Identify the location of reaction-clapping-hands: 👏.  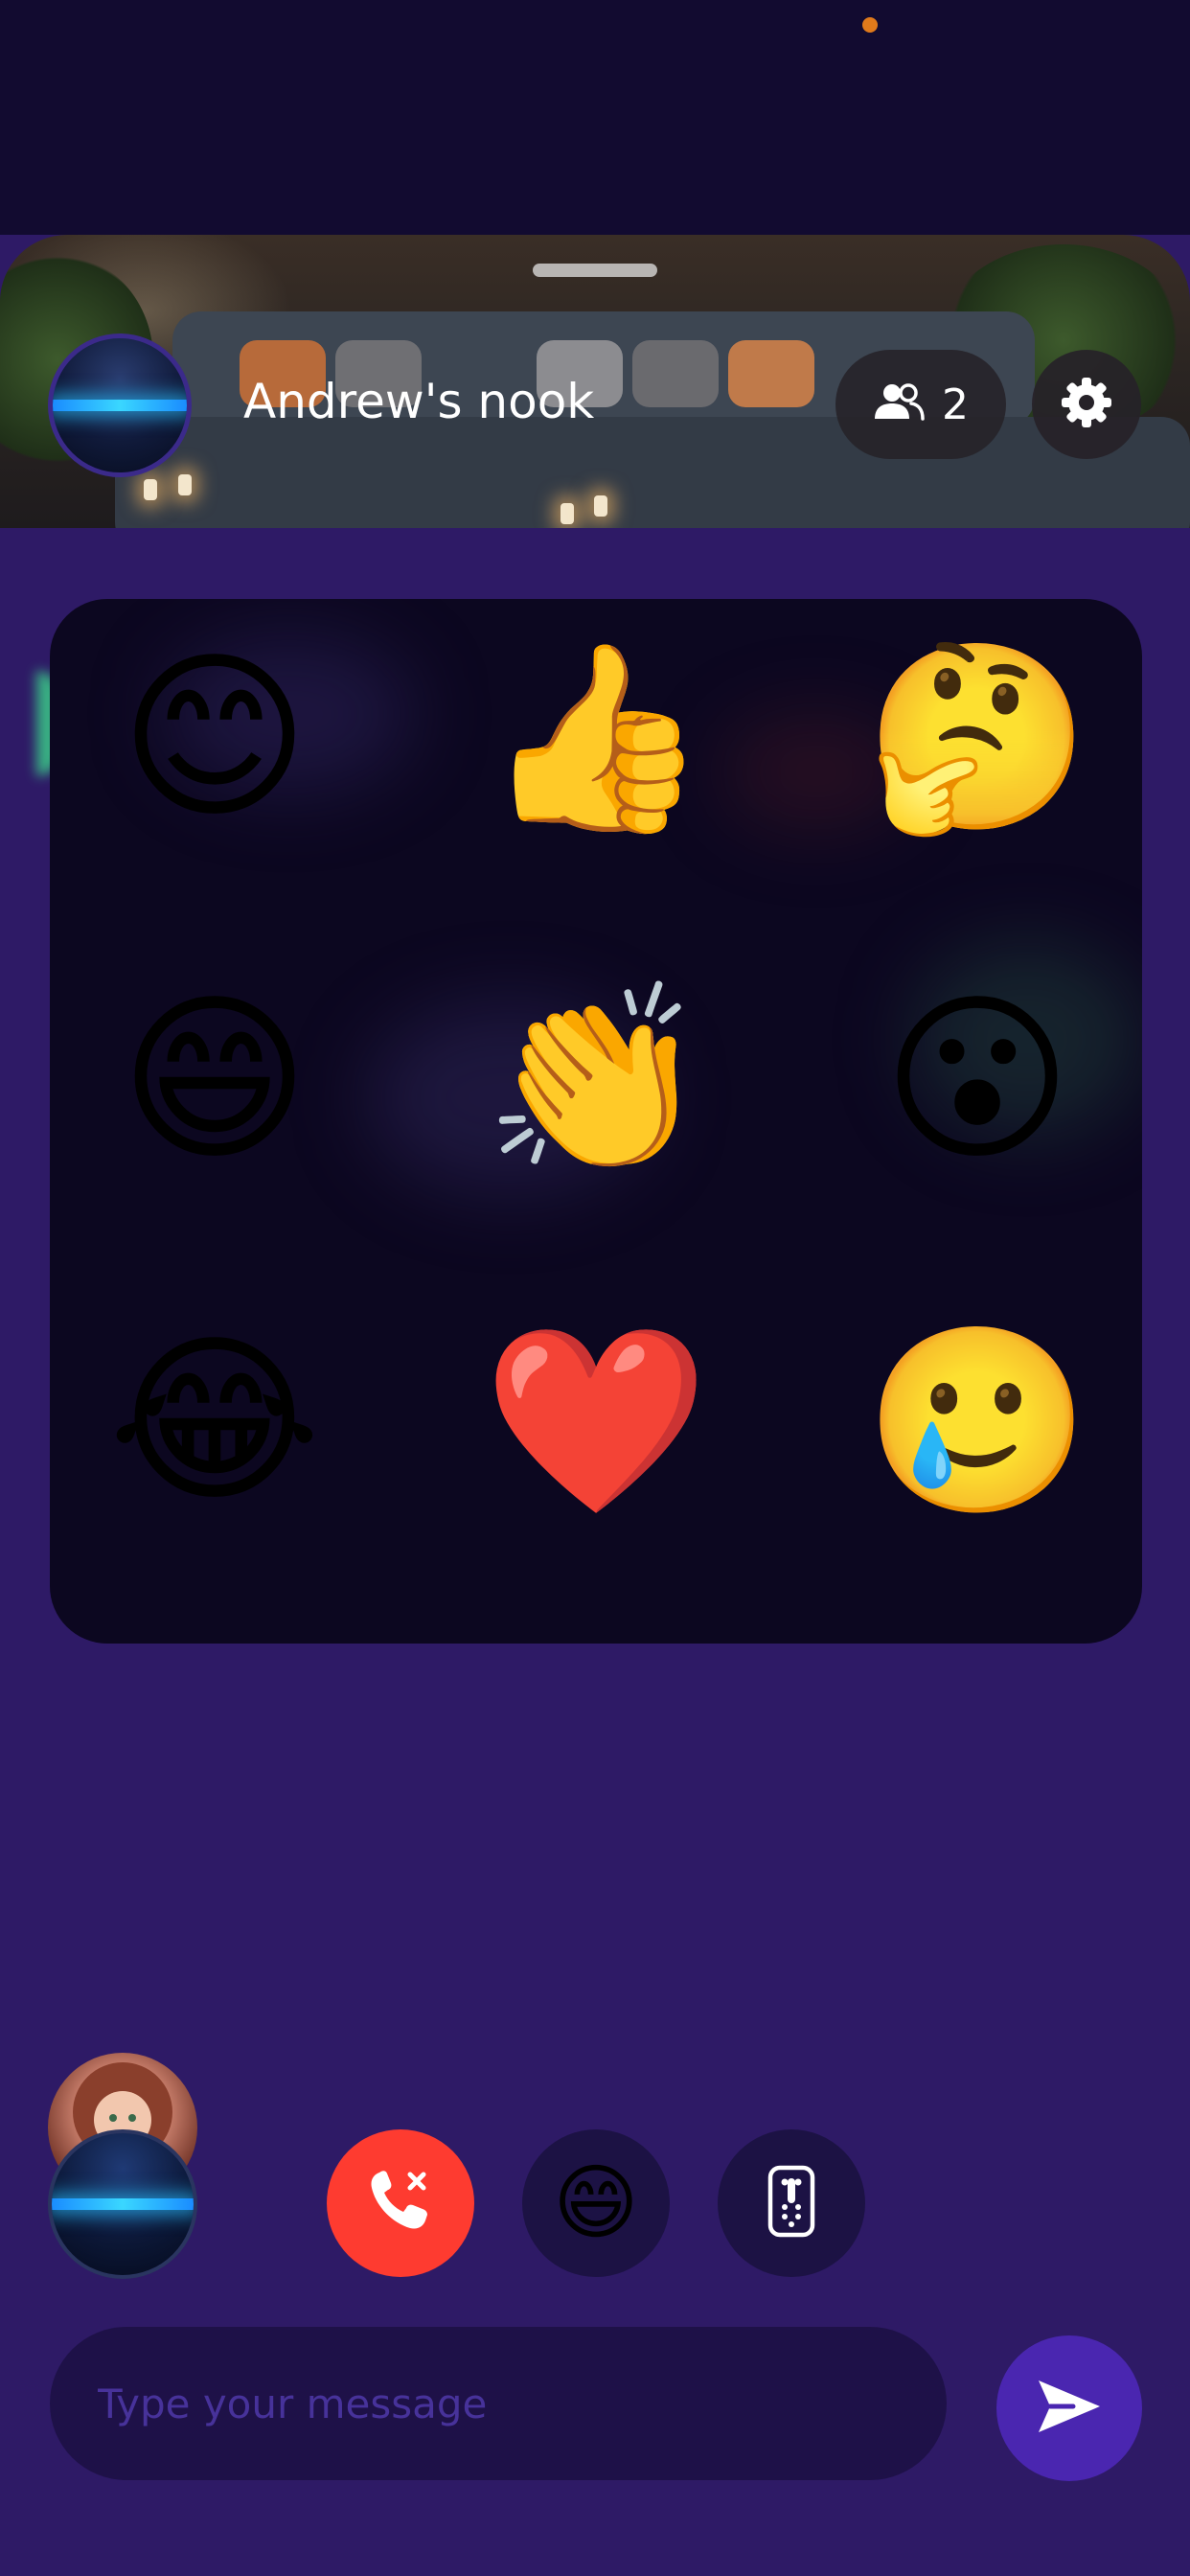
(596, 1080).